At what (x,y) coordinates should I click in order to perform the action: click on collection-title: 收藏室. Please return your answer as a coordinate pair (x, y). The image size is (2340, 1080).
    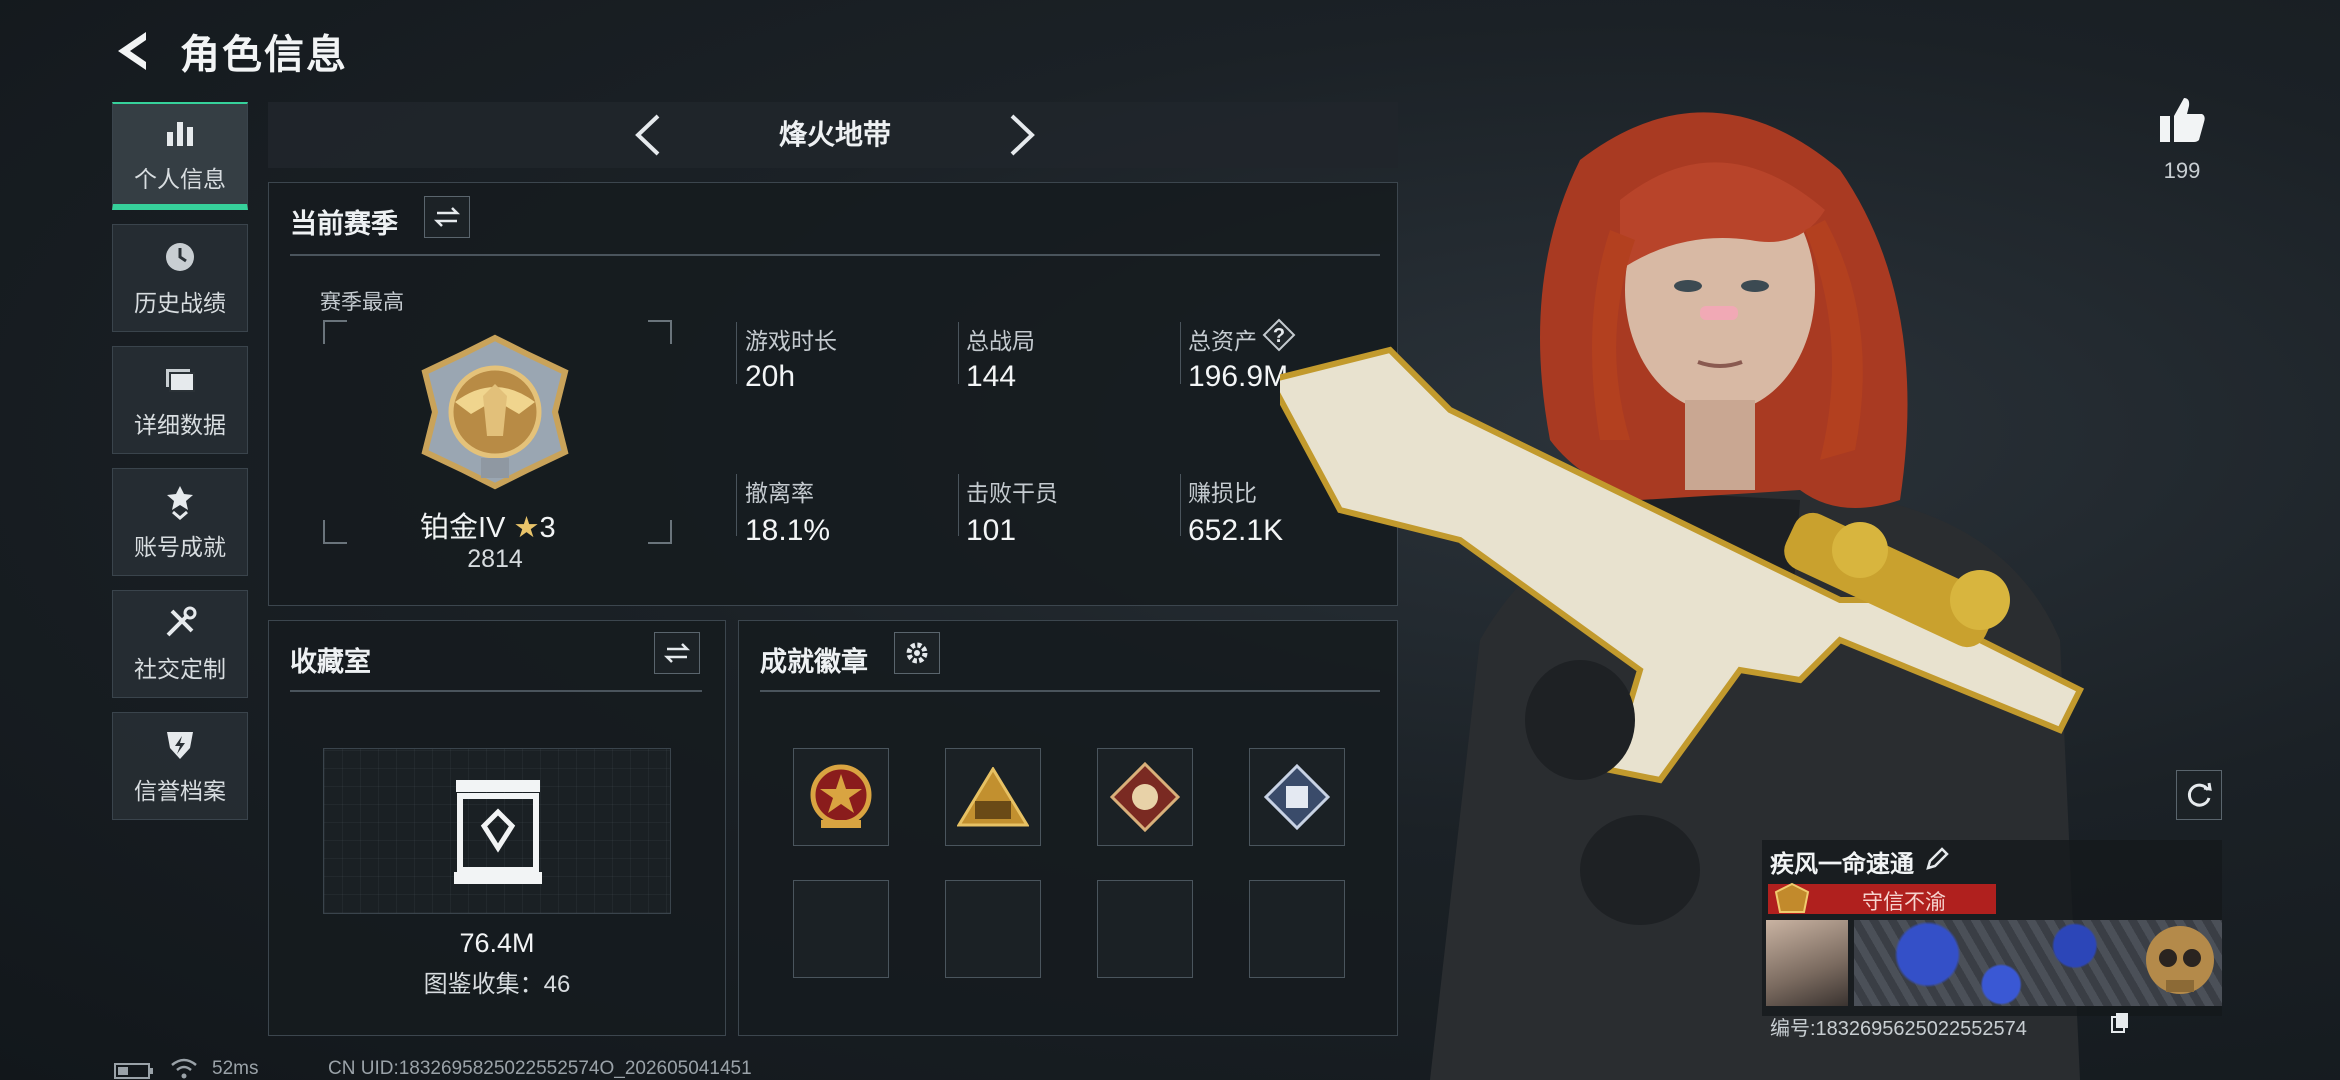
    Looking at the image, I should click on (330, 662).